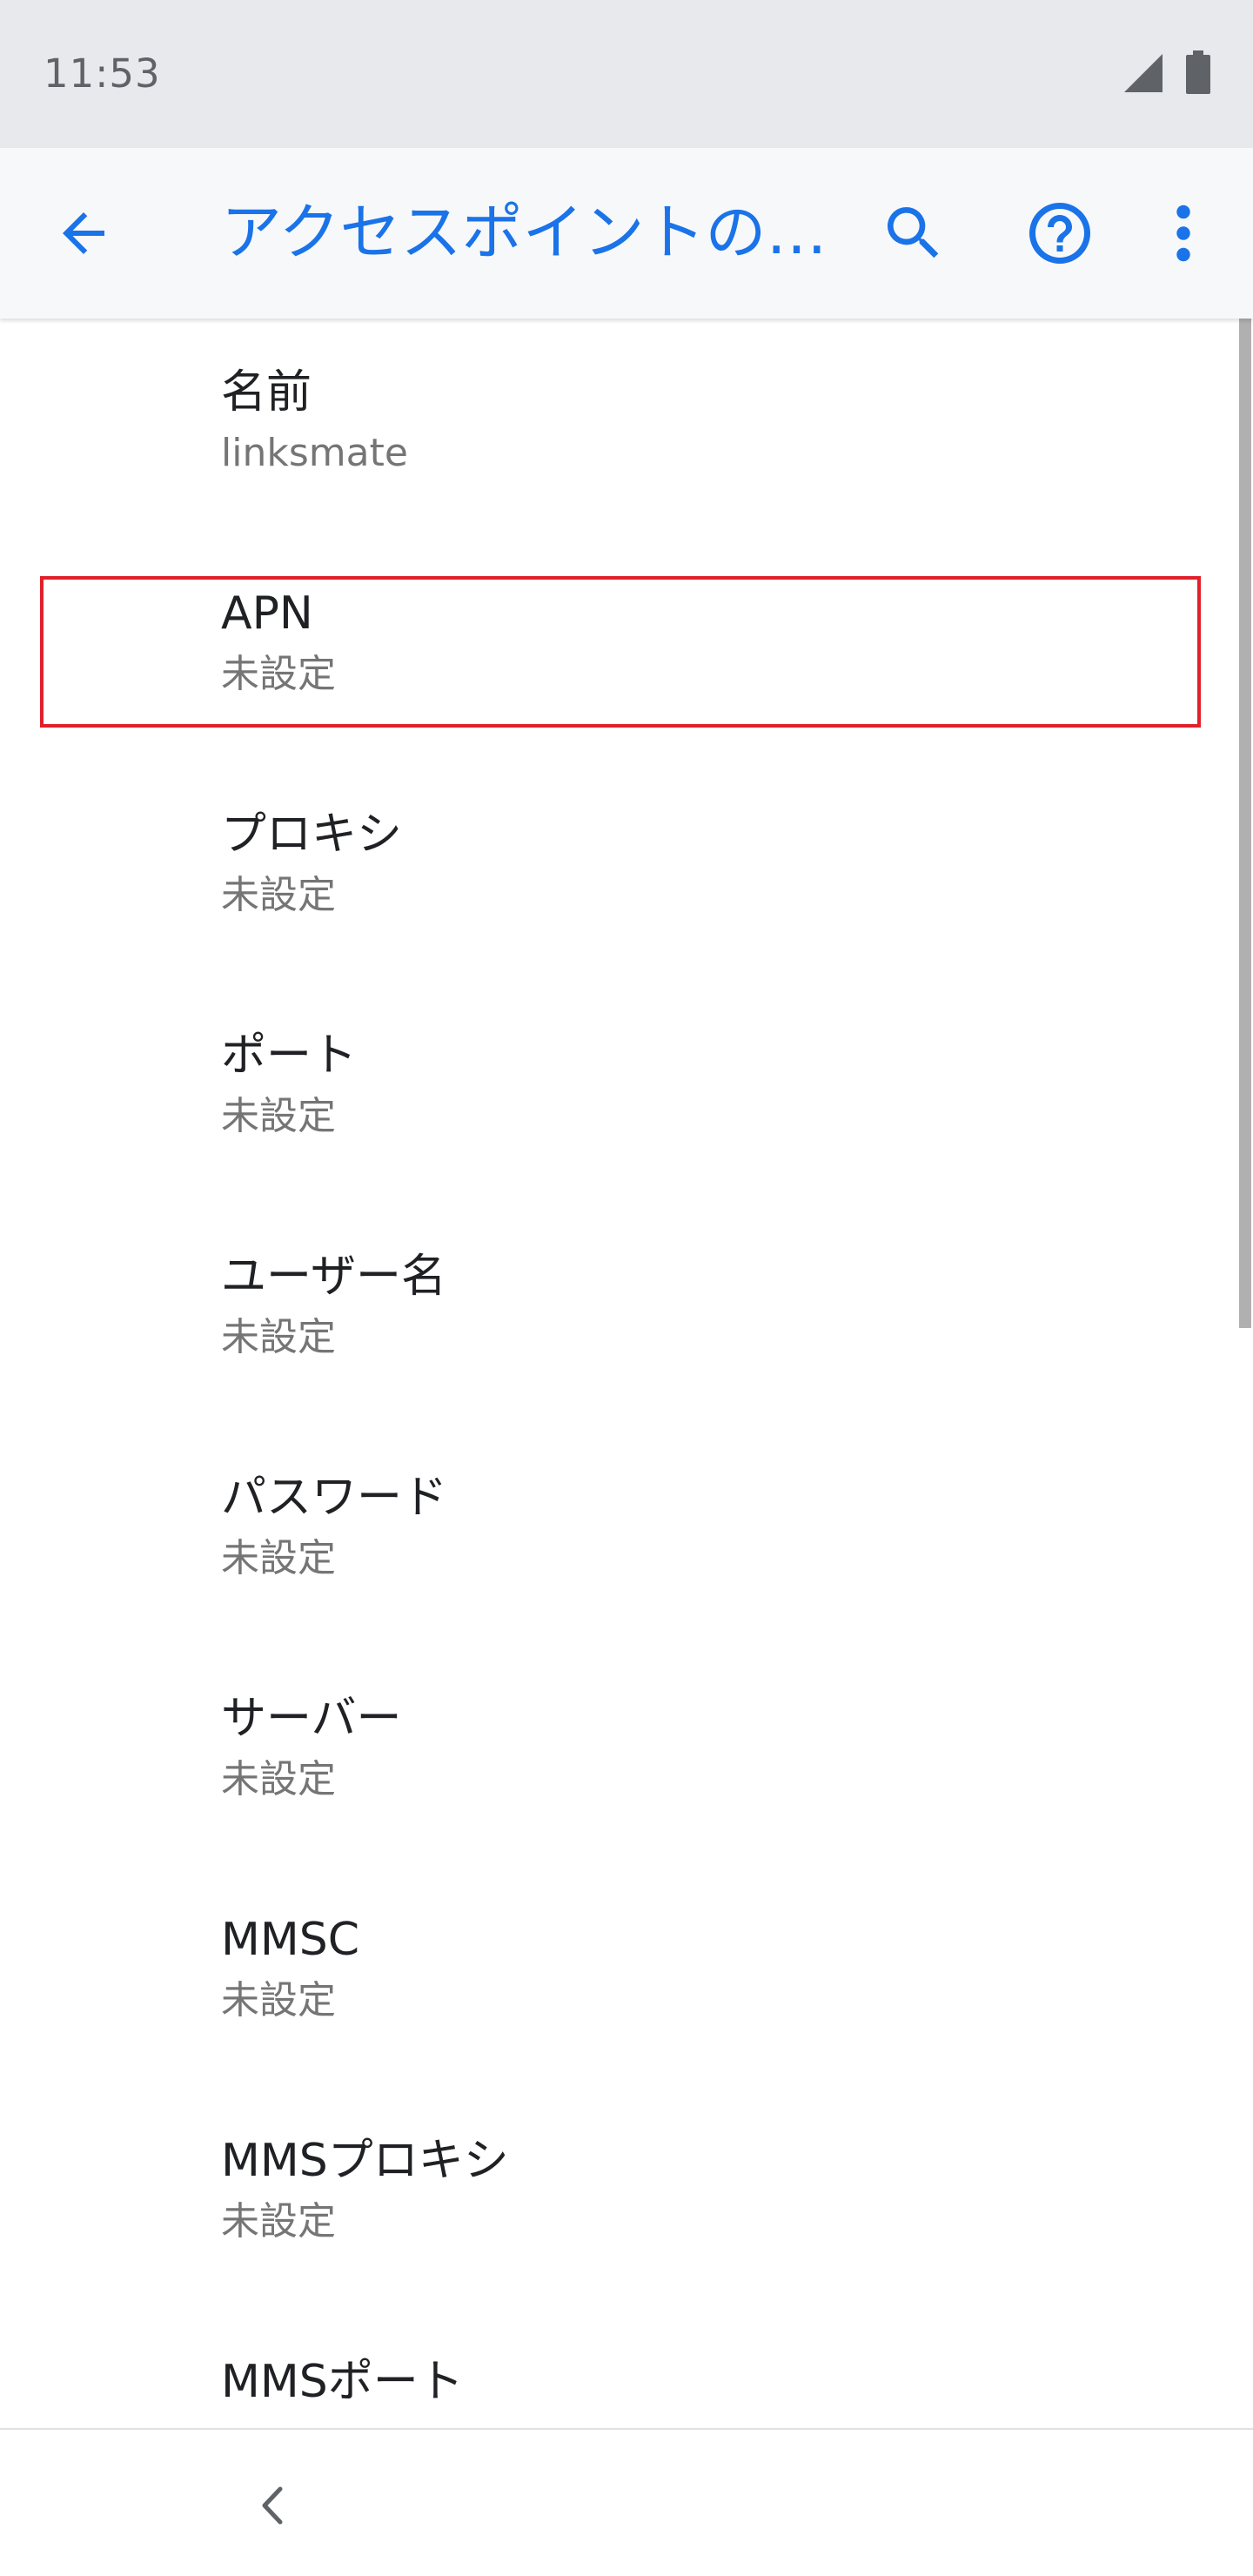  Describe the element at coordinates (618, 1314) in the screenshot. I see `setting-item-username: ユーザー名 未設定` at that location.